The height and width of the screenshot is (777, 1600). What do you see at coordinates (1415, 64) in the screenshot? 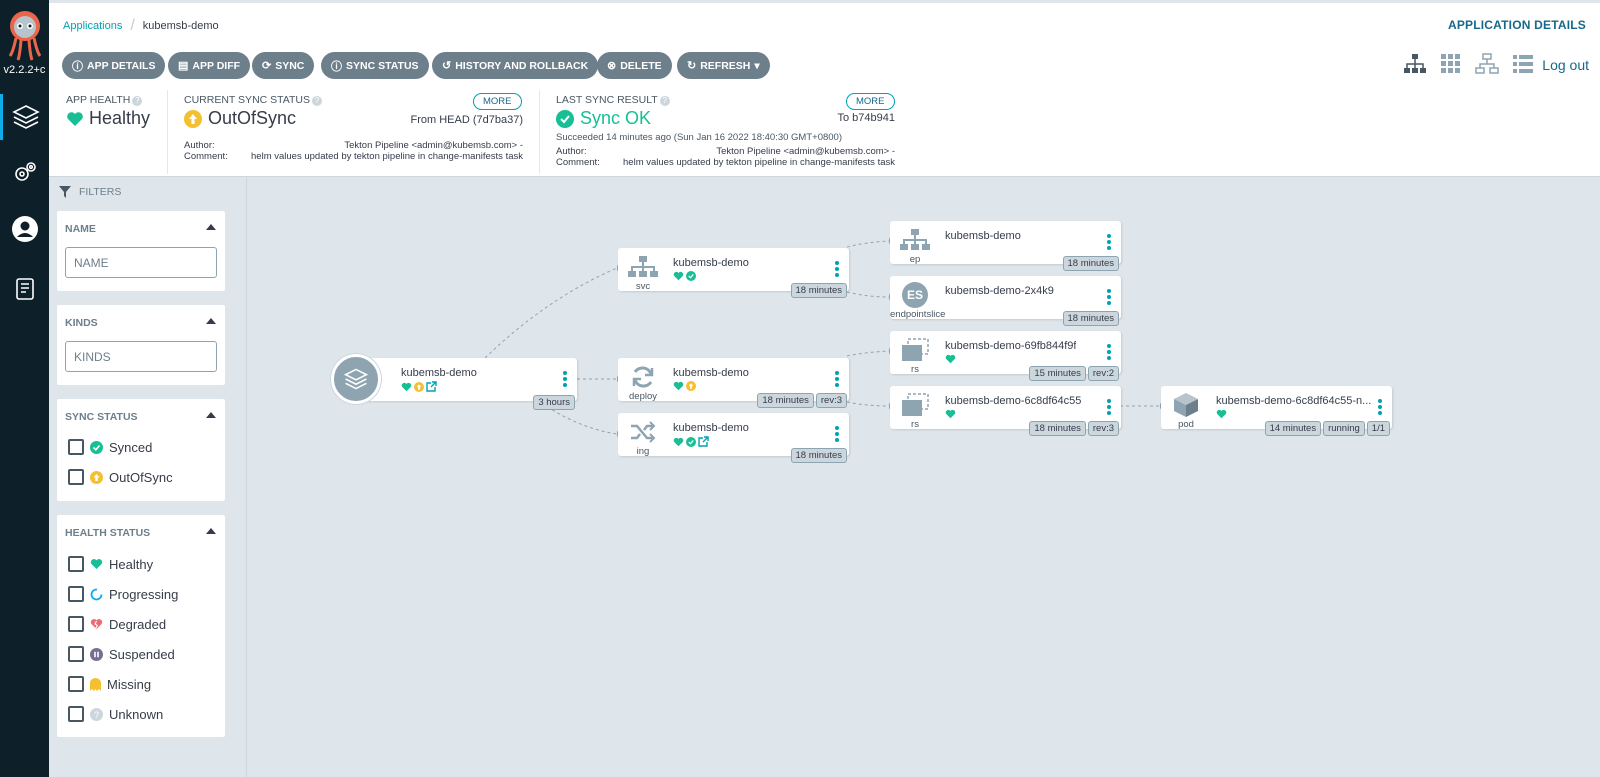
I see `tree-view-icon` at bounding box center [1415, 64].